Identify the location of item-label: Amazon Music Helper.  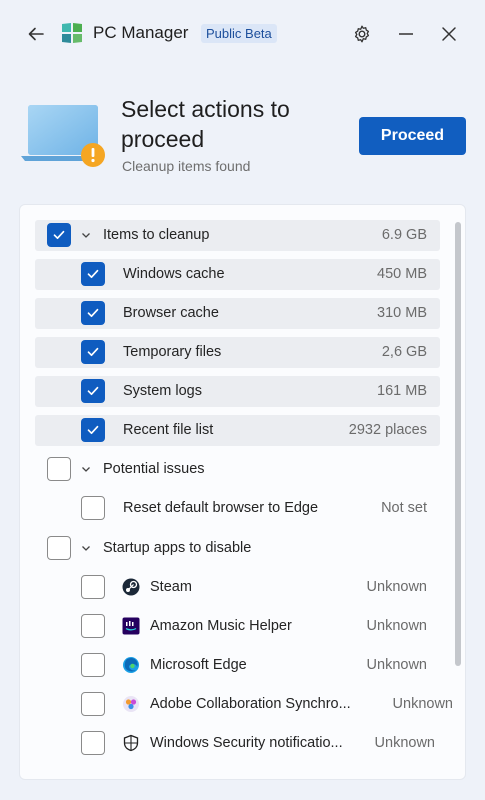
(221, 626).